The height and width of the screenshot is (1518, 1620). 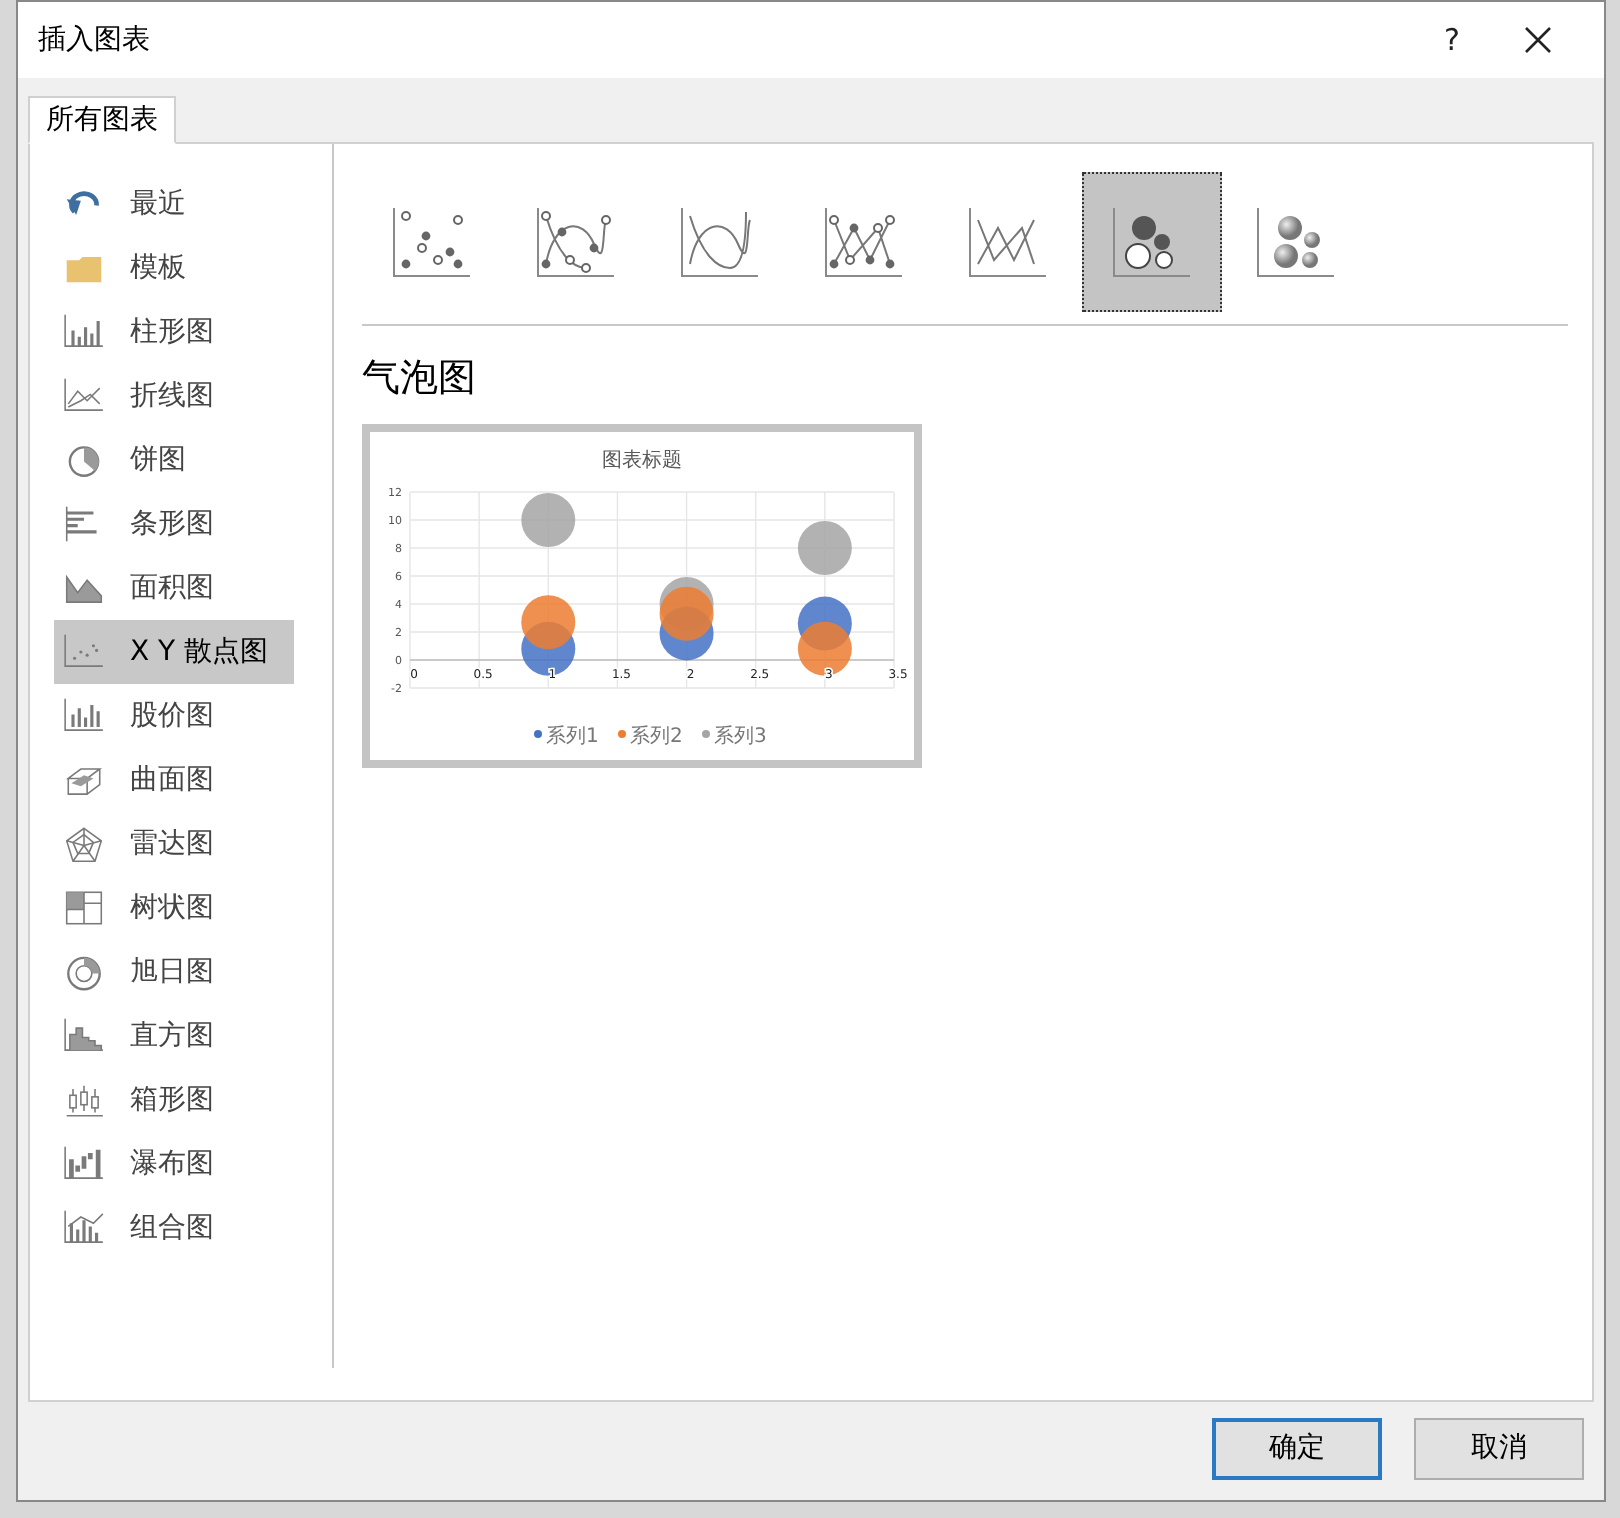 I want to click on window-title: 插入图表, so click(x=94, y=40).